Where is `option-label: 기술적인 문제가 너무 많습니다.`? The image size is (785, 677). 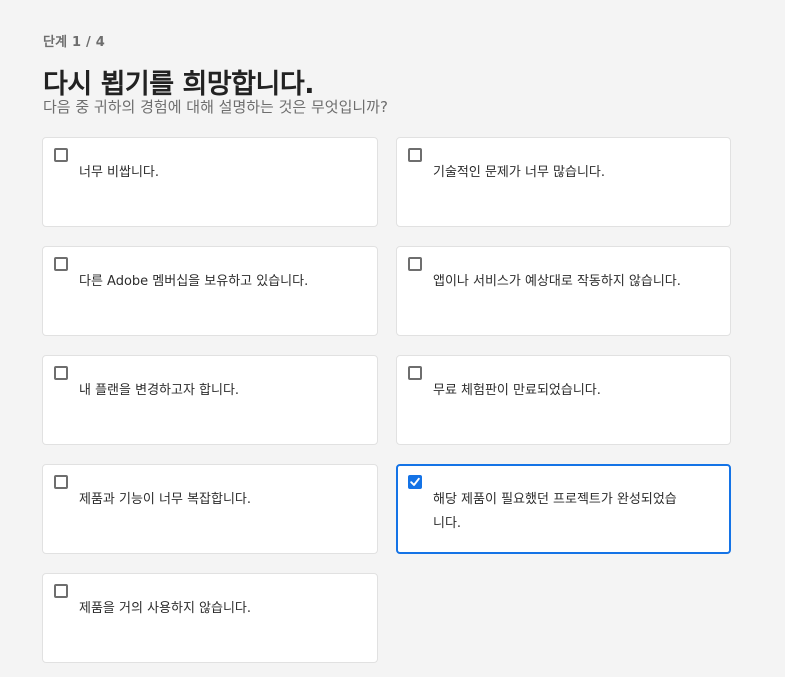 option-label: 기술적인 문제가 너무 많습니다. is located at coordinates (519, 172).